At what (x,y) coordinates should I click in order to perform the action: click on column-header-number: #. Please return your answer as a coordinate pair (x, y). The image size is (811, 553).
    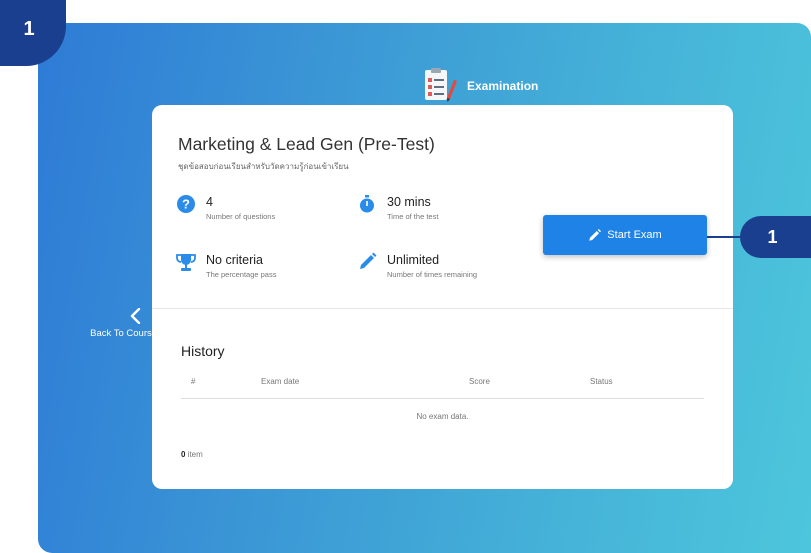
    Looking at the image, I should click on (193, 381).